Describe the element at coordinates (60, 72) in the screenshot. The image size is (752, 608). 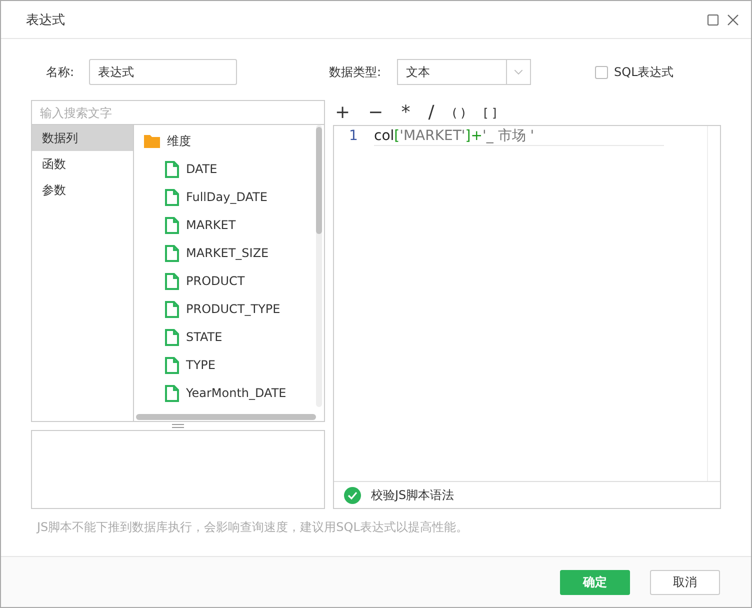
I see `name-label: 名称:` at that location.